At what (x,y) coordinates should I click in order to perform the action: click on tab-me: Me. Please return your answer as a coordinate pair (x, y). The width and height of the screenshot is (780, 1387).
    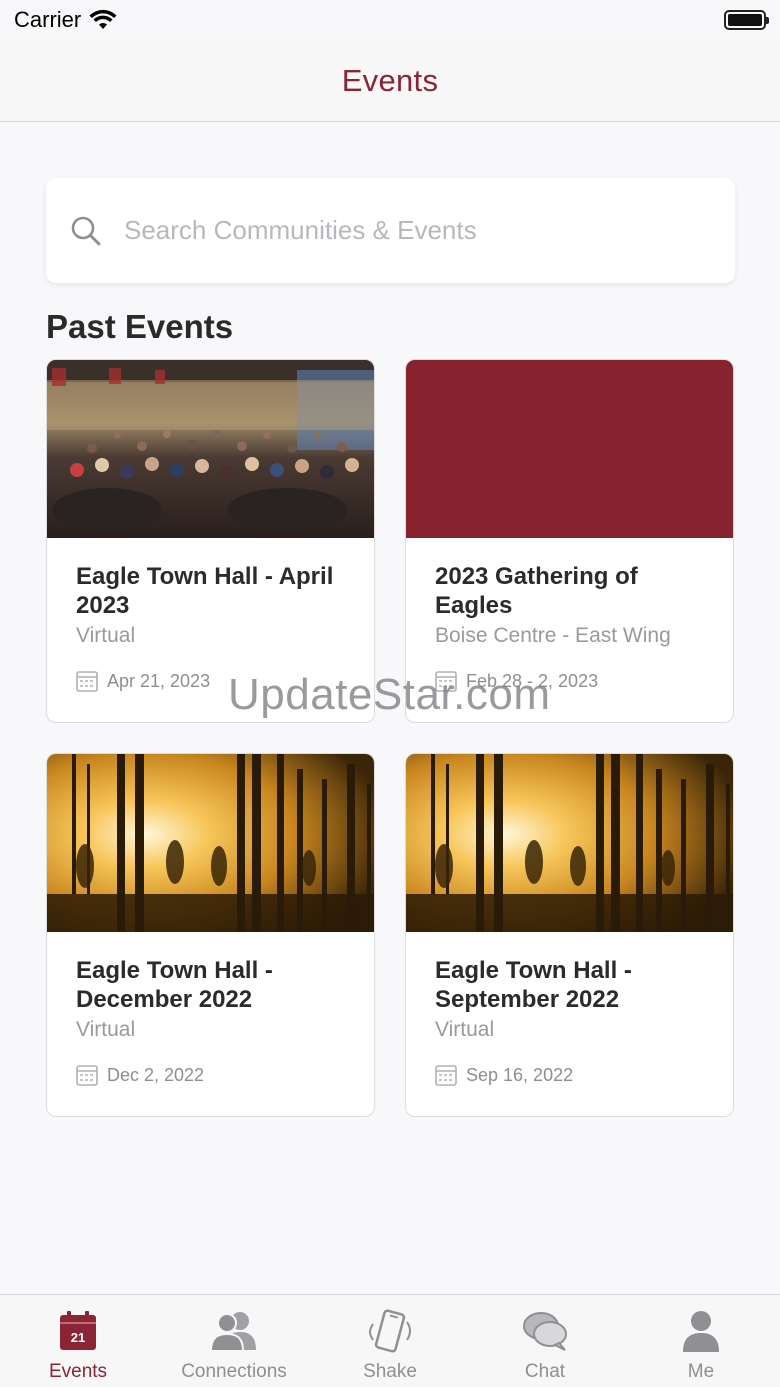
    Looking at the image, I should click on (701, 1341).